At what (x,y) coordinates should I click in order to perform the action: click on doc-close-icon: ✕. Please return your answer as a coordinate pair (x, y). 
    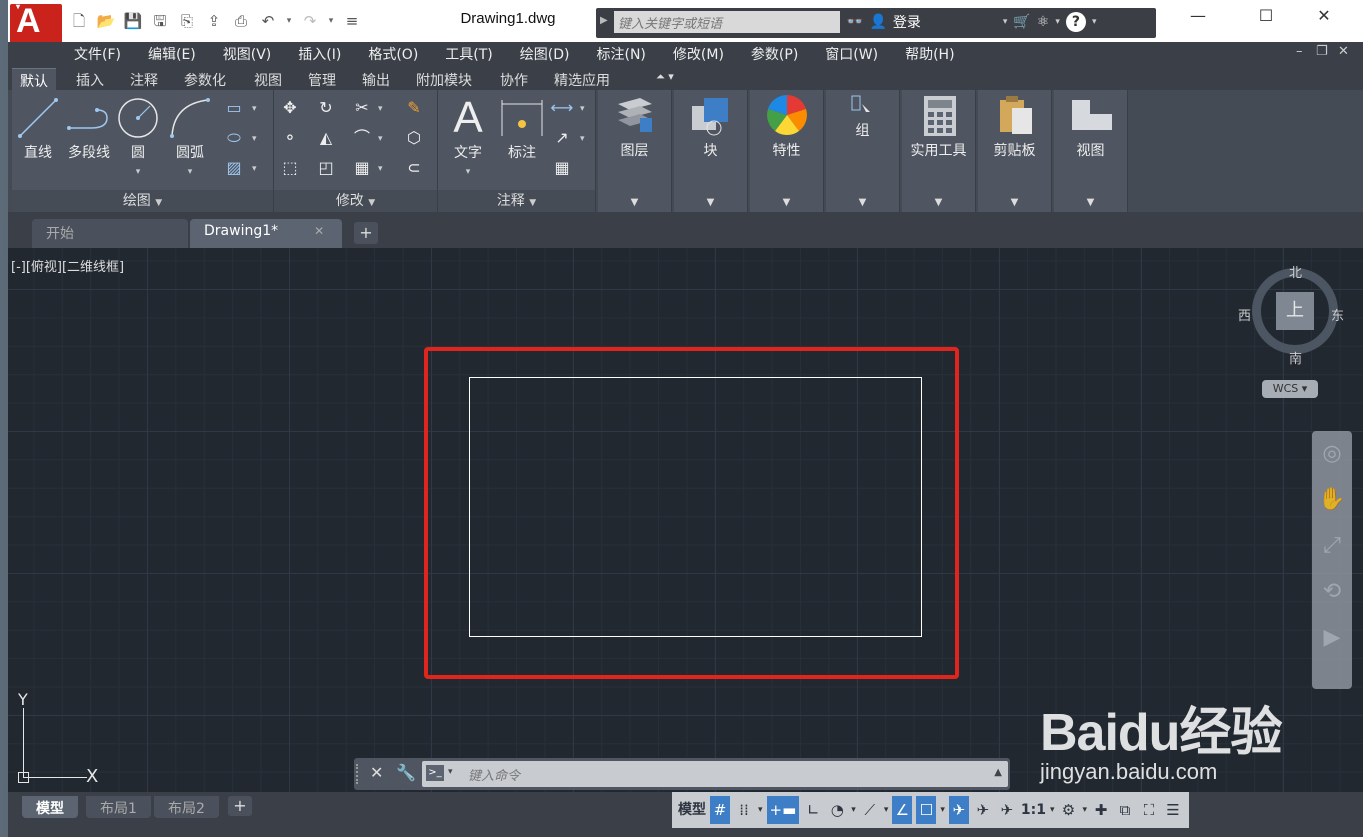
    Looking at the image, I should click on (1343, 51).